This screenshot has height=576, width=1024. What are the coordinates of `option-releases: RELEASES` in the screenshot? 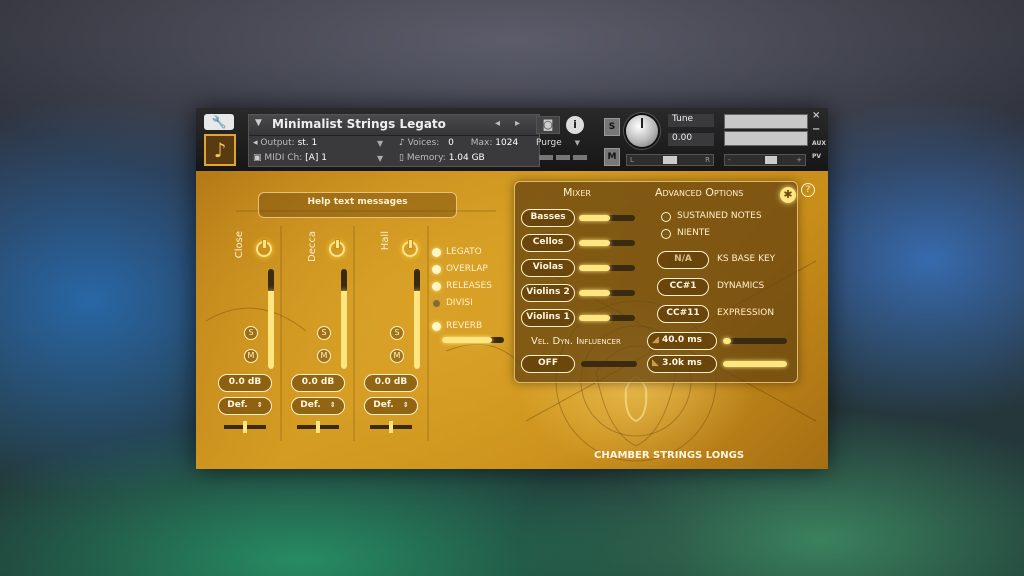 It's located at (462, 286).